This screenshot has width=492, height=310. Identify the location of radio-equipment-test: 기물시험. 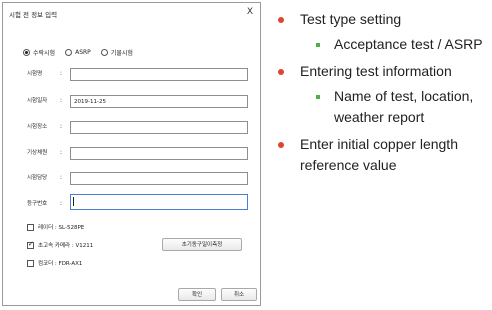
(116, 52).